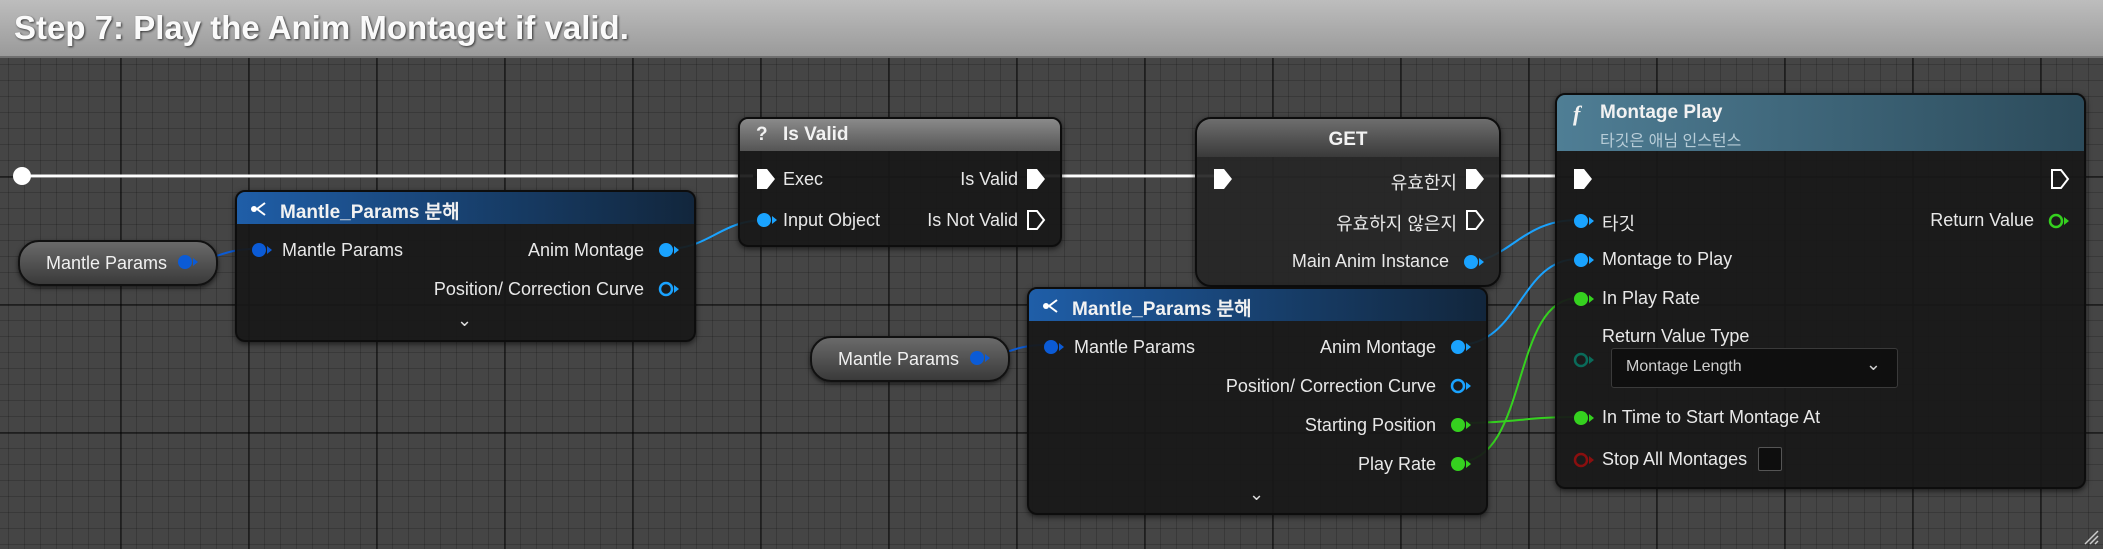 The width and height of the screenshot is (2103, 549). What do you see at coordinates (989, 179) in the screenshot?
I see `pin-label-is-valid: Is Valid` at bounding box center [989, 179].